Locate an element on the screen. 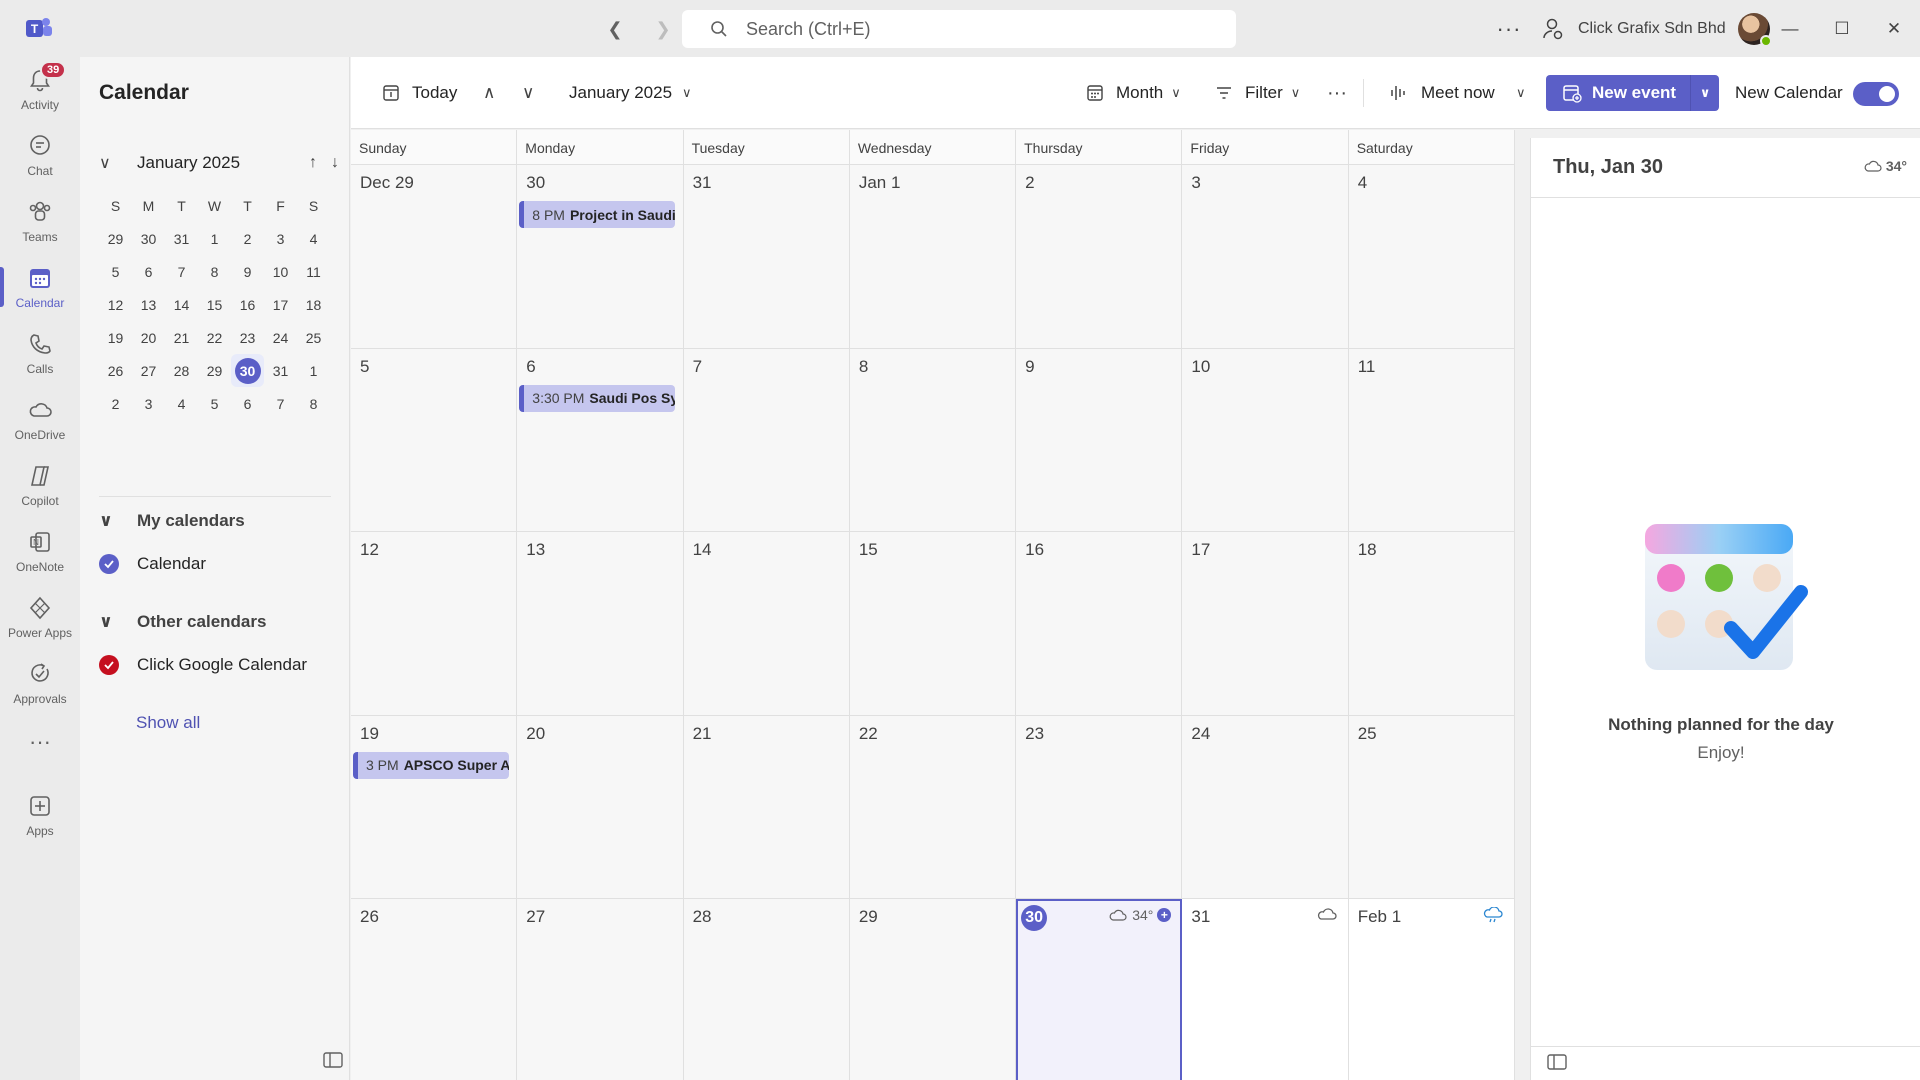 The image size is (1920, 1080). maximize-button: ☐ is located at coordinates (1842, 28).